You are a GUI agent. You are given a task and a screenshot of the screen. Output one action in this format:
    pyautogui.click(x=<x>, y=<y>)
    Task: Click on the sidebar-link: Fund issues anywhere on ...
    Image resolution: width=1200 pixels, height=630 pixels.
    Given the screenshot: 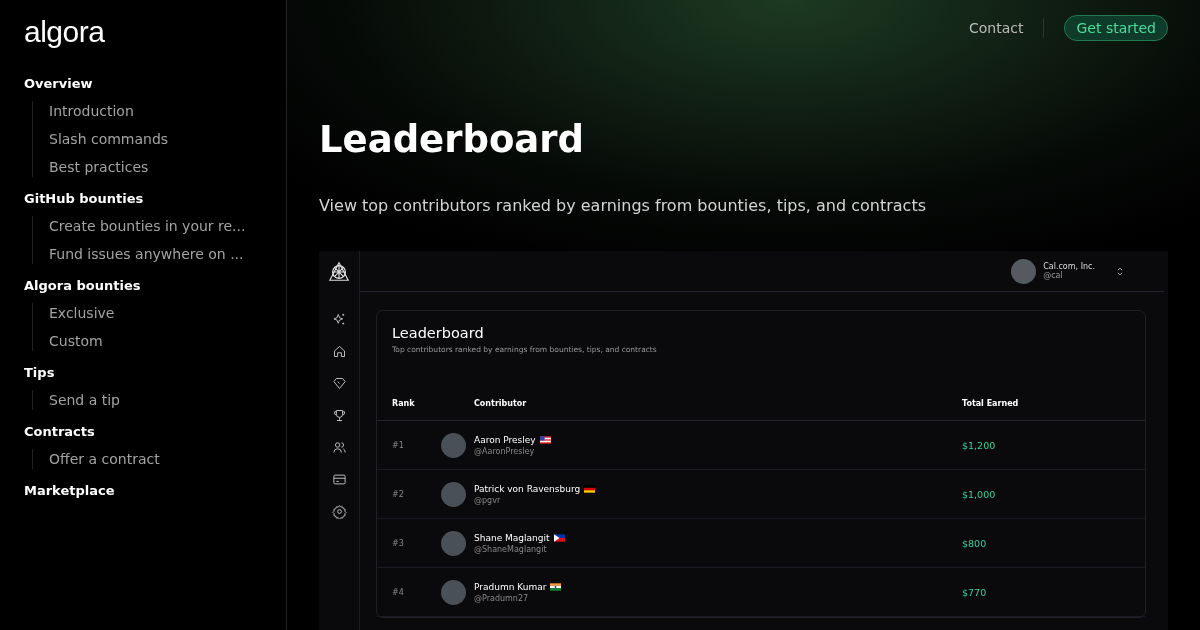 What is the action you would take?
    pyautogui.click(x=167, y=254)
    